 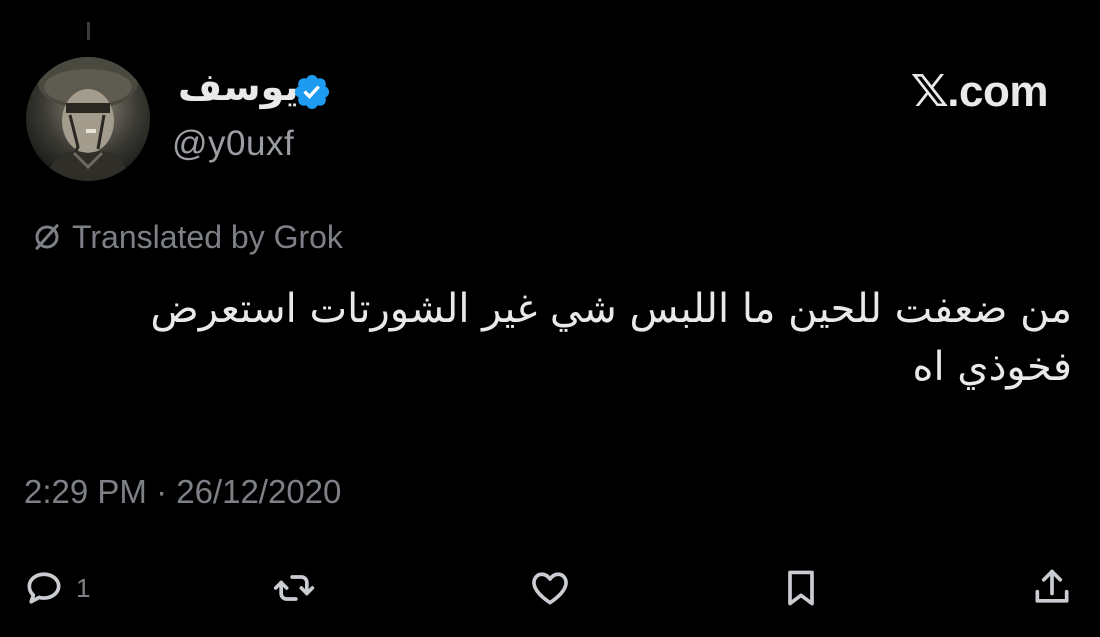 What do you see at coordinates (44, 588) in the screenshot?
I see `reply-icon` at bounding box center [44, 588].